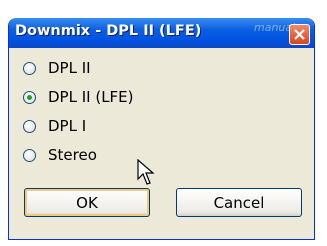  I want to click on window-title: Downmix - DPL II (LFE), so click(108, 31).